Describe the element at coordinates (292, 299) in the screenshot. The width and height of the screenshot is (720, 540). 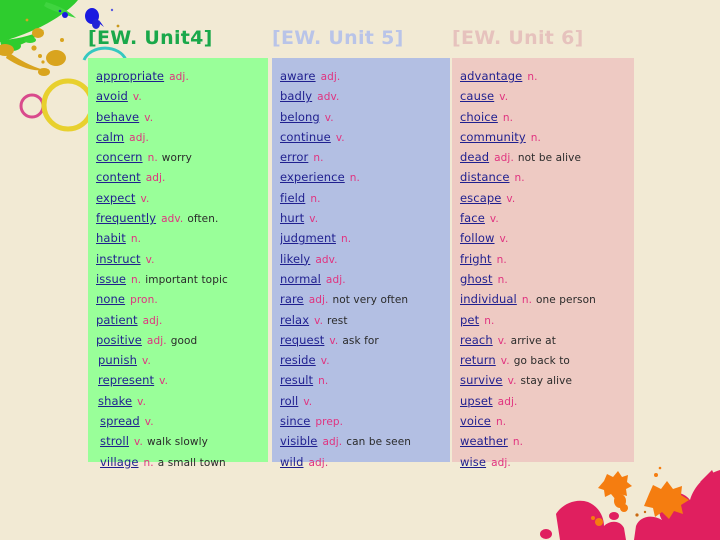
I see `vocab-word: rare` at that location.